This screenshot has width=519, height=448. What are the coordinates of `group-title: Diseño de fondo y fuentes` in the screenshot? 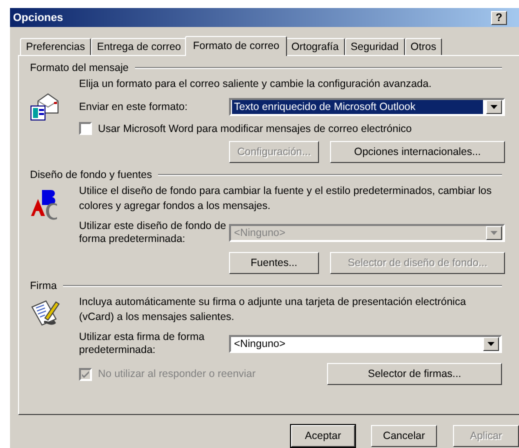 It's located at (91, 175).